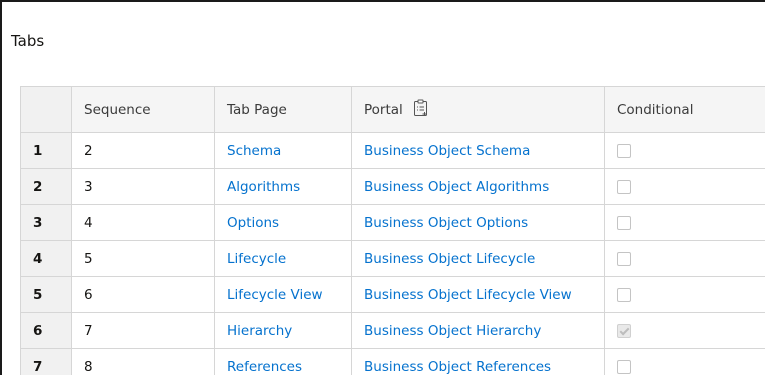 This screenshot has height=377, width=767. What do you see at coordinates (449, 259) in the screenshot?
I see `portal-link: Business Object Lifecycle` at bounding box center [449, 259].